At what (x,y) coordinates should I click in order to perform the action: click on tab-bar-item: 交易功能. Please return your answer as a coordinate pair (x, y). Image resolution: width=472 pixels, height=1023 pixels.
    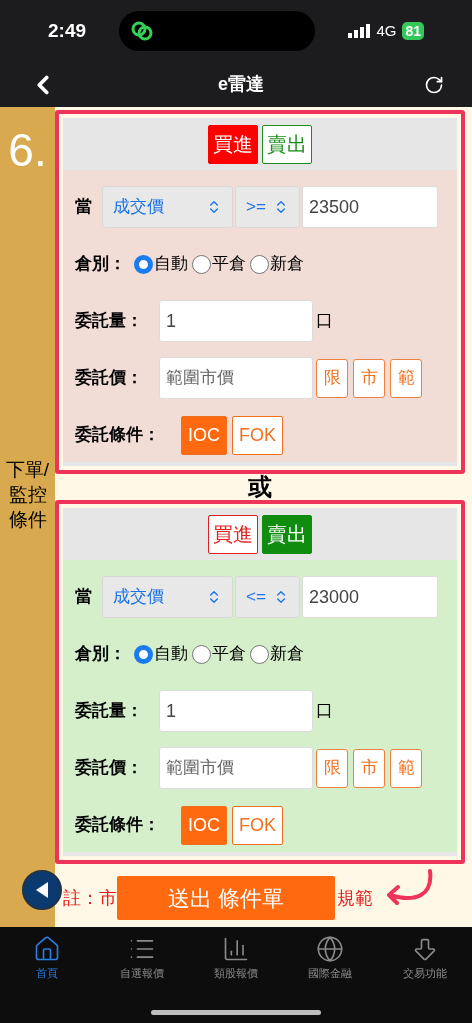
    Looking at the image, I should click on (424, 958).